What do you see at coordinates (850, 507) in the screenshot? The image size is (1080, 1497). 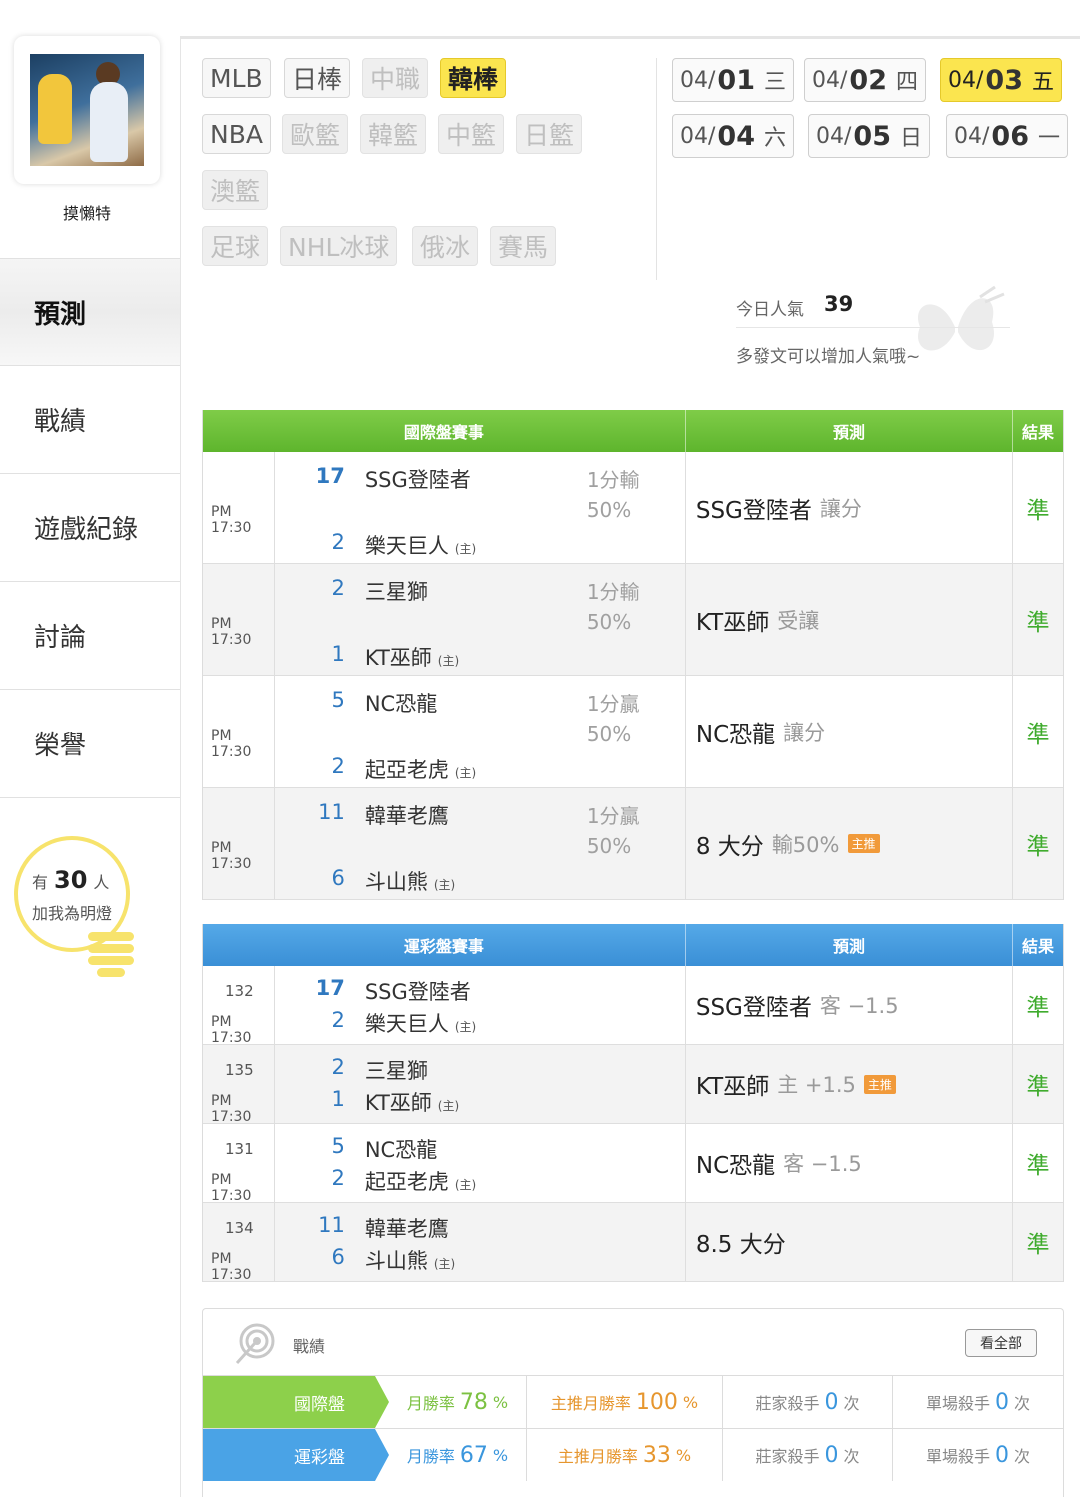 I see `prediction: SSG登陸者 讓分` at bounding box center [850, 507].